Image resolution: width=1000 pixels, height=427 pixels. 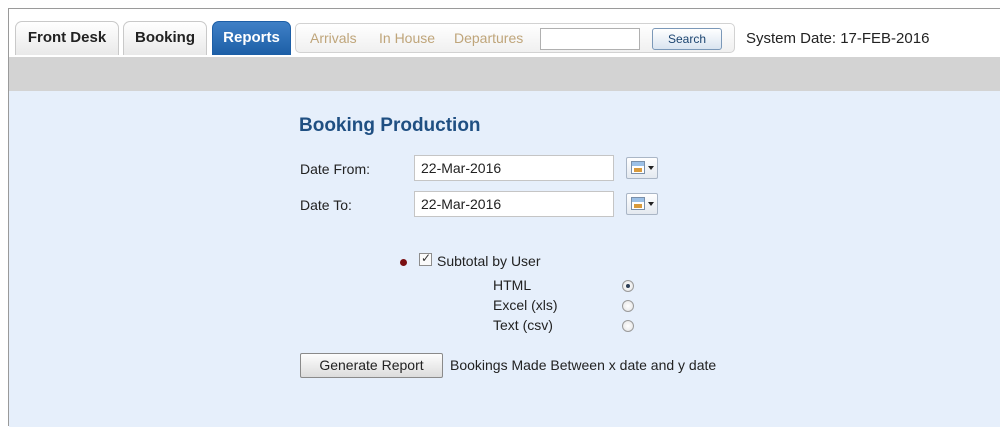 What do you see at coordinates (687, 39) in the screenshot?
I see `search-button: Search` at bounding box center [687, 39].